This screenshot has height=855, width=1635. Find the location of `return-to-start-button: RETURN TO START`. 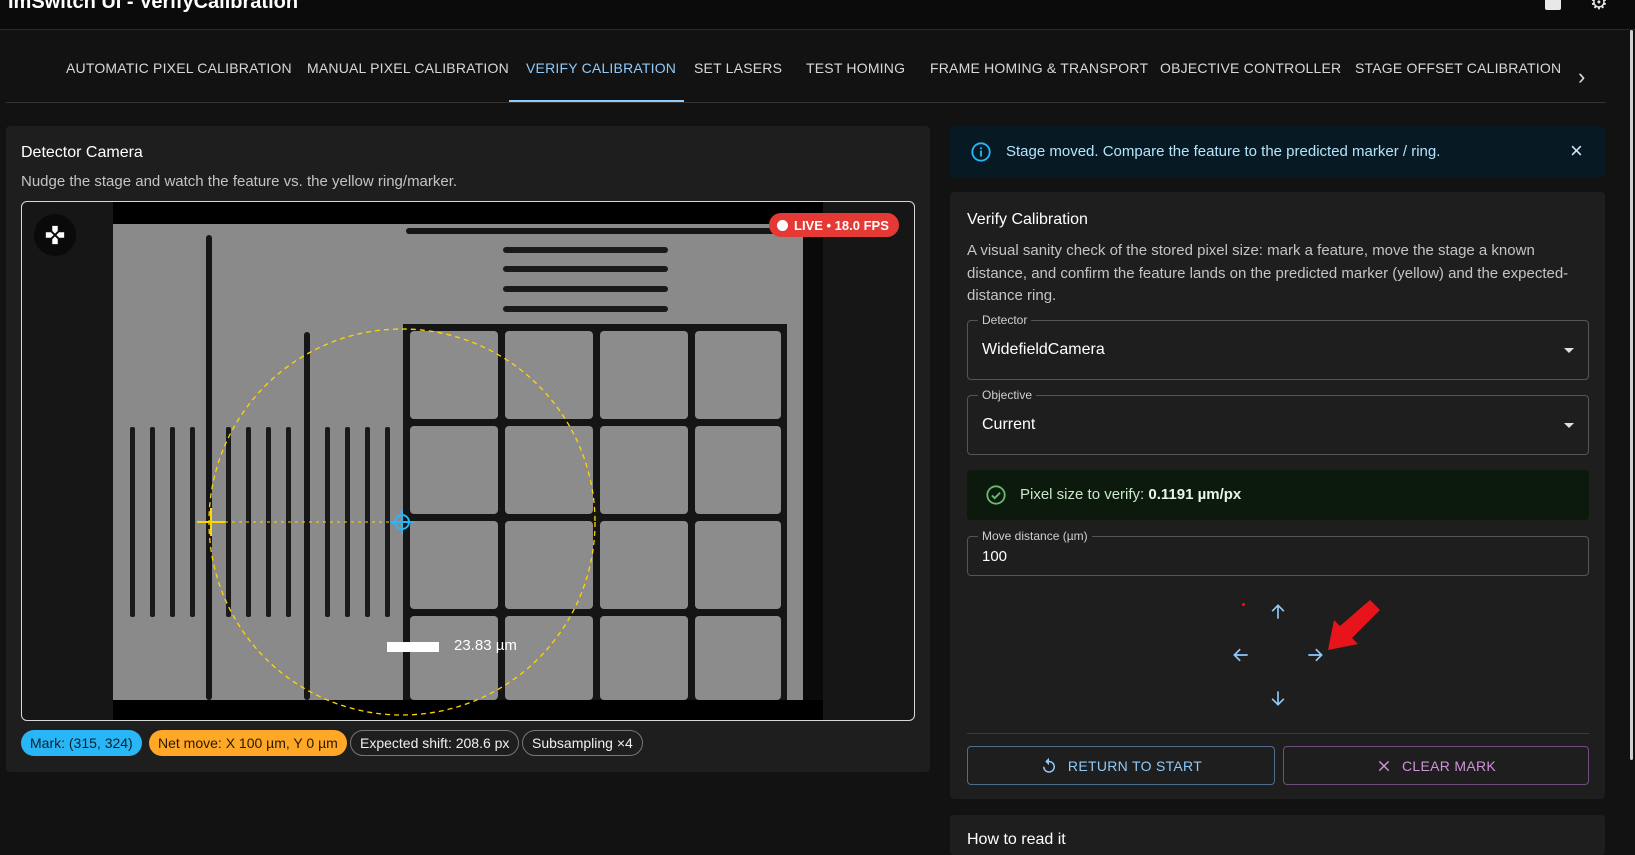

return-to-start-button: RETURN TO START is located at coordinates (1121, 765).